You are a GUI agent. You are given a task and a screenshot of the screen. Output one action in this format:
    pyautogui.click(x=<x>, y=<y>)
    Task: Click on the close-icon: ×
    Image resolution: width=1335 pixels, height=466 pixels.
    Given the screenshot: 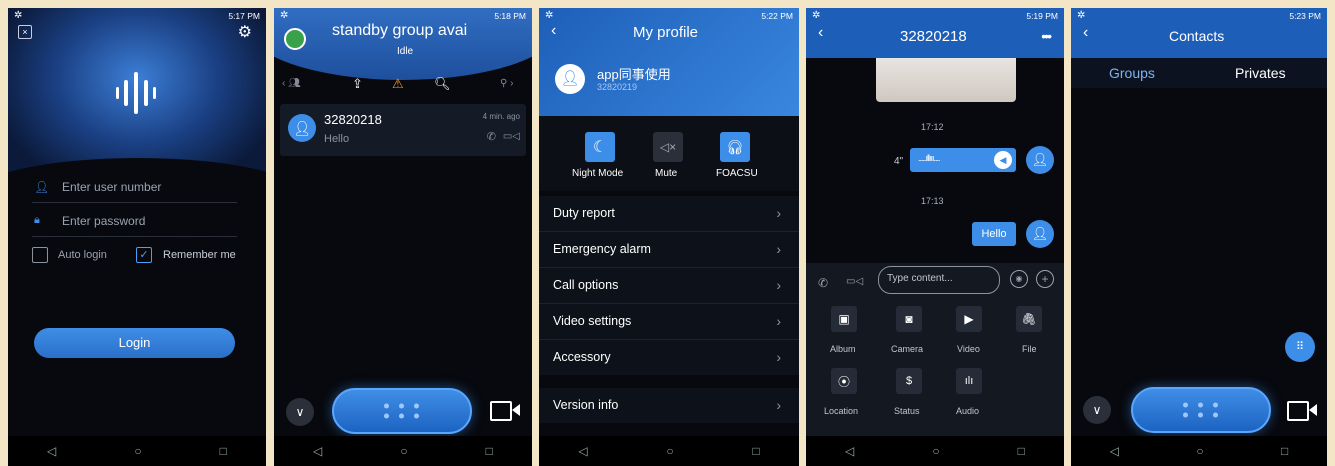 What is the action you would take?
    pyautogui.click(x=25, y=32)
    